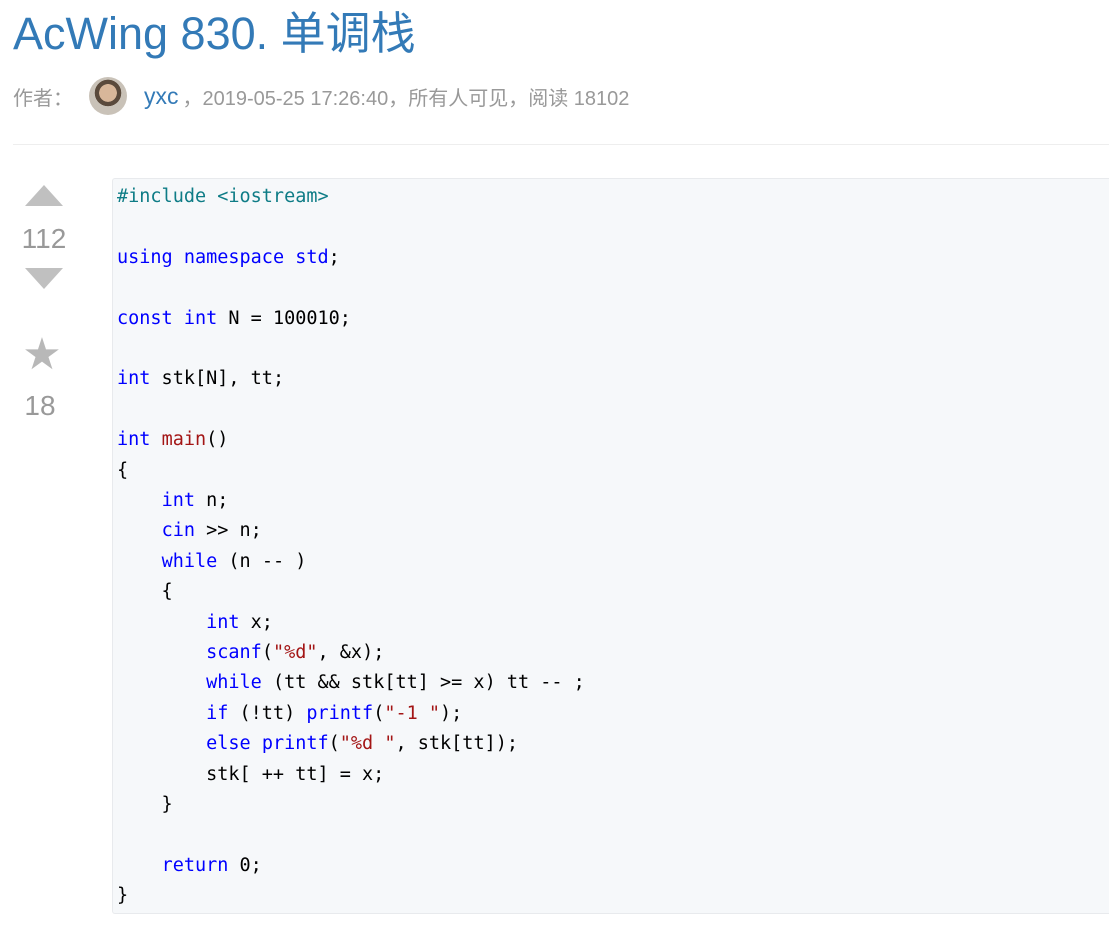  Describe the element at coordinates (214, 33) in the screenshot. I see `page-title: AcWing 830. 单调栈` at that location.